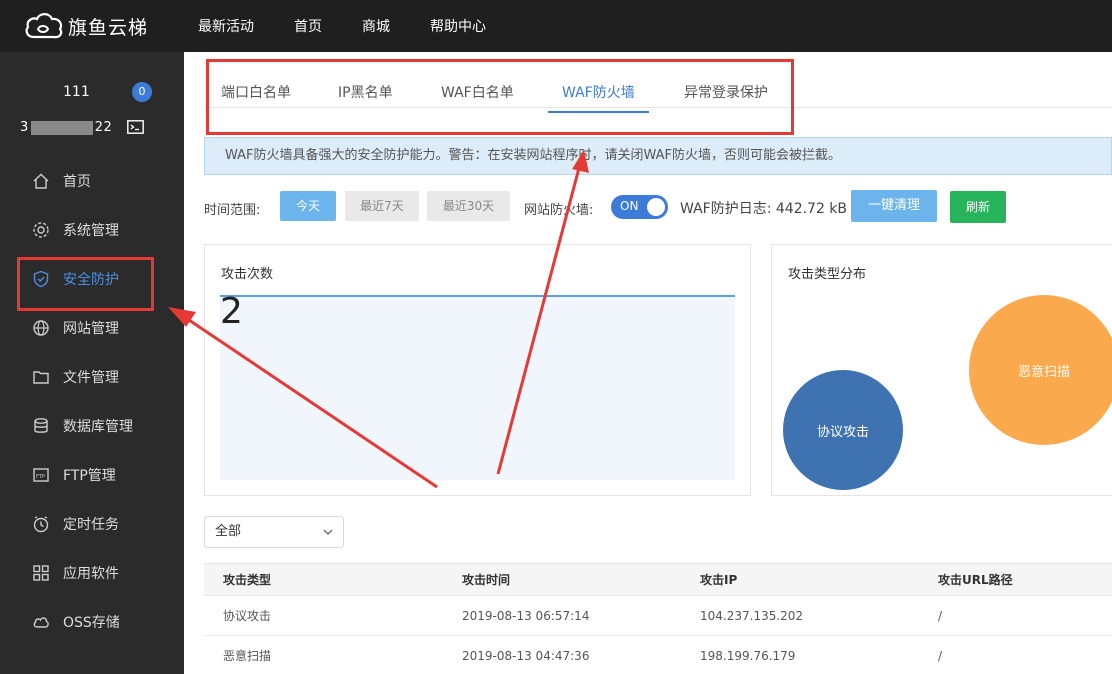 Image resolution: width=1112 pixels, height=674 pixels. I want to click on waf-log-size: WAF防护日志: 442.72 kB, so click(764, 209).